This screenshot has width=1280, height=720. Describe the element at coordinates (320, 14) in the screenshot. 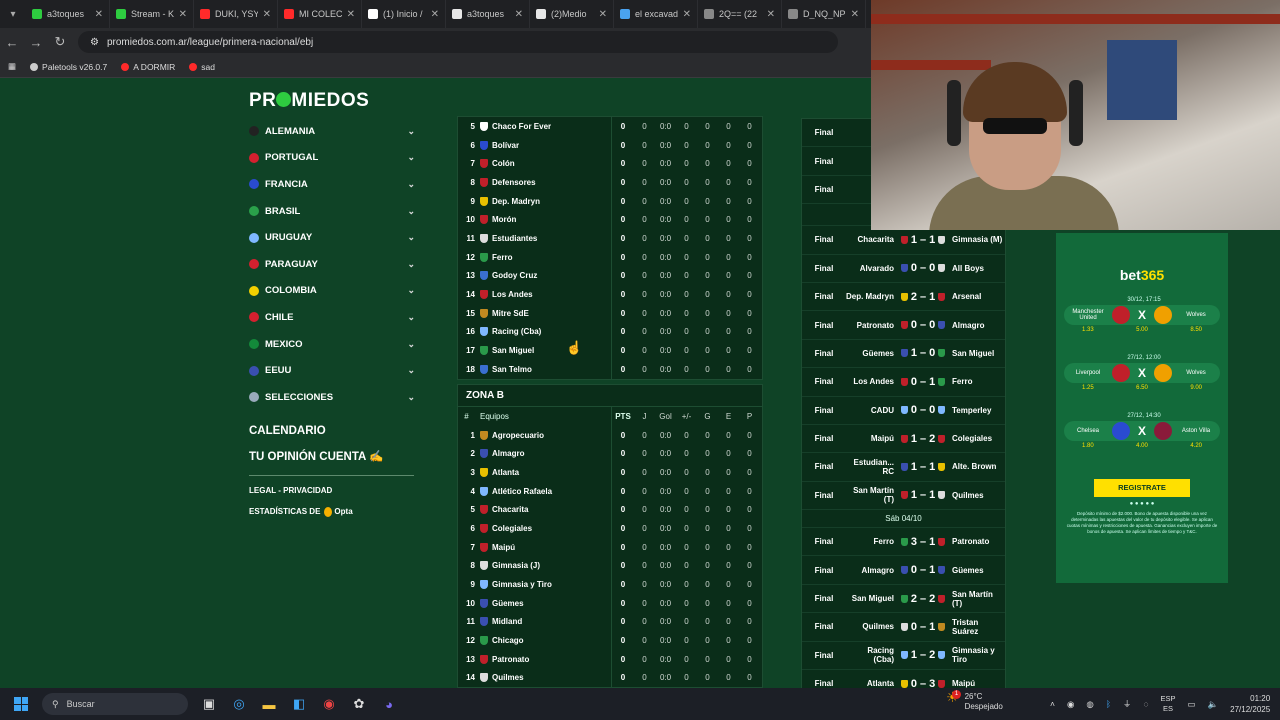

I see `browser-tab: MI COLECC ✕` at that location.